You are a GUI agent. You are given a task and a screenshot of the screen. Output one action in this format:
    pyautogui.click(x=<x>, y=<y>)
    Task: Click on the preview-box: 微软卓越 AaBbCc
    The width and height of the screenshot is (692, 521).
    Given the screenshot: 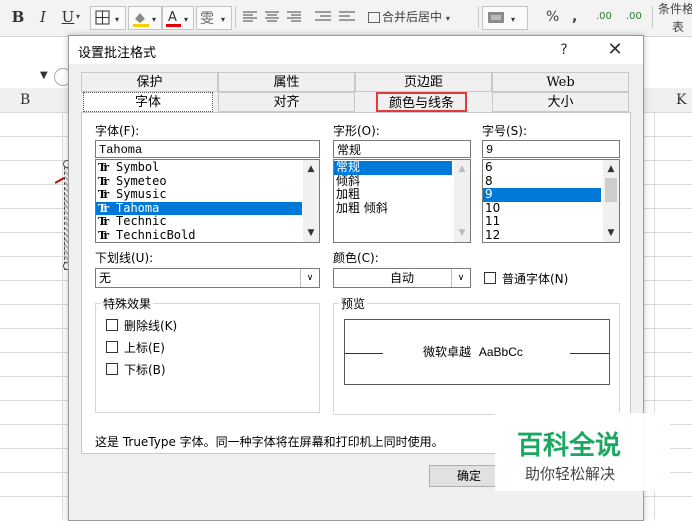 What is the action you would take?
    pyautogui.click(x=477, y=352)
    